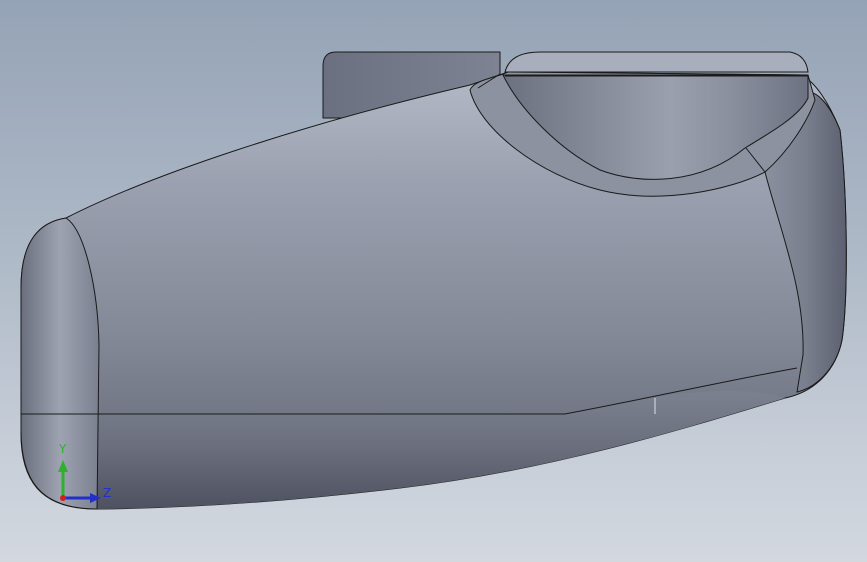 The width and height of the screenshot is (867, 562). Describe the element at coordinates (63, 466) in the screenshot. I see `y-axis-arrowhead` at that location.